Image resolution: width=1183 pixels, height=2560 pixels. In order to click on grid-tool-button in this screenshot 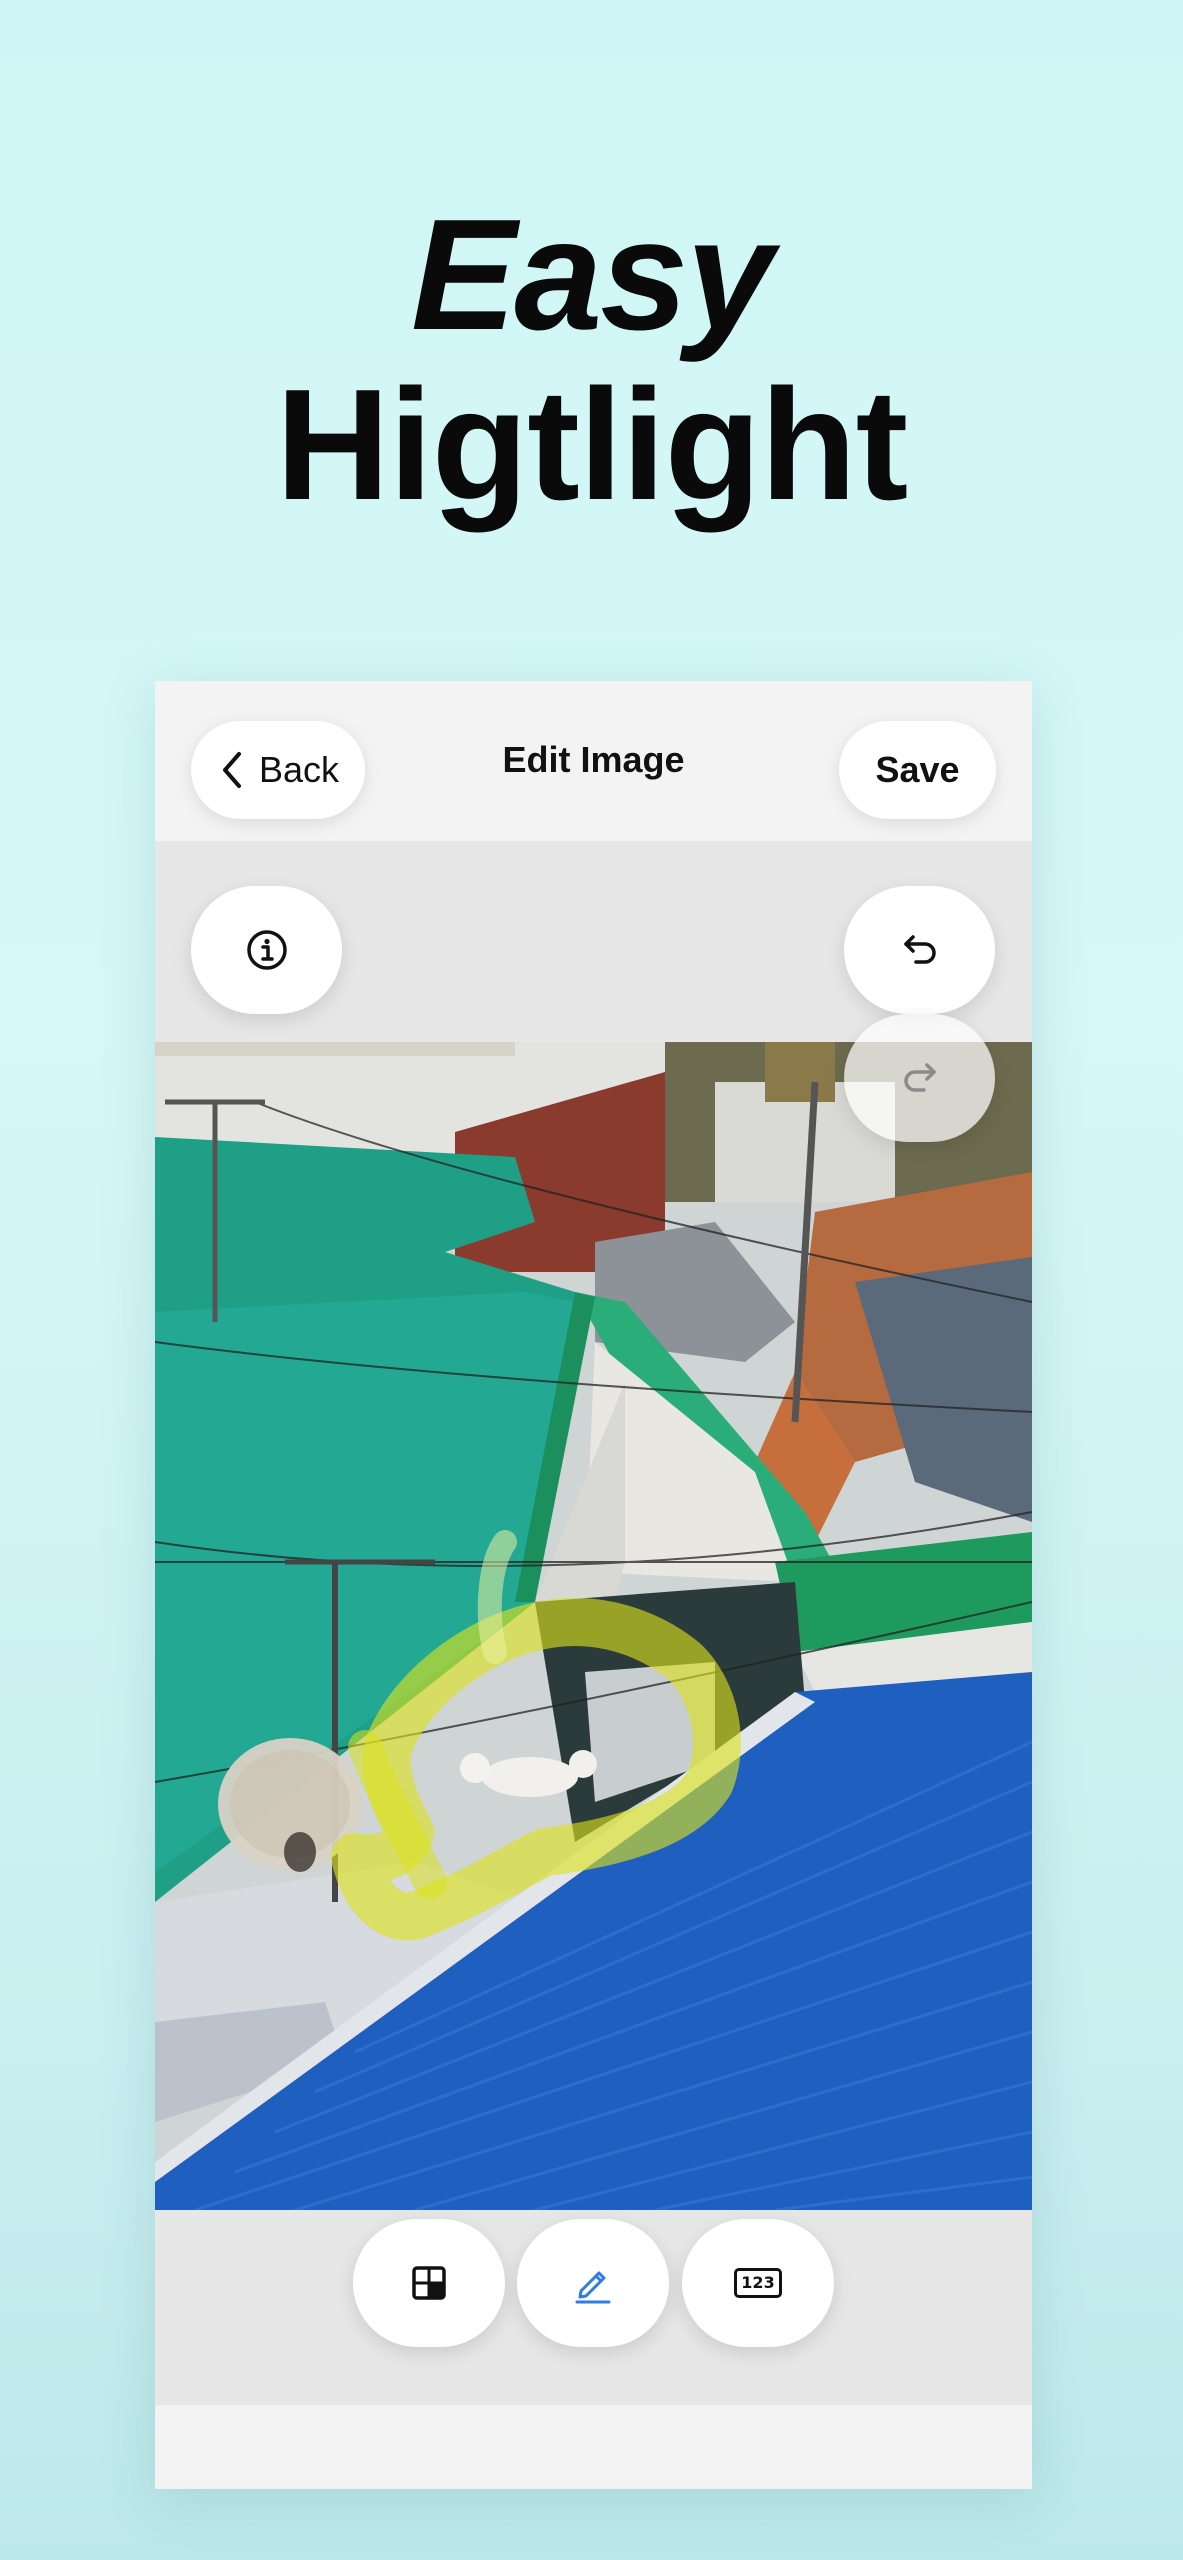, I will do `click(429, 2283)`.